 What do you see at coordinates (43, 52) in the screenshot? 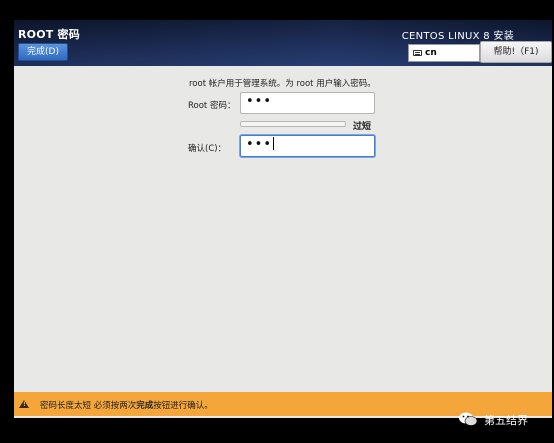
I see `done-button: 完成(D)` at bounding box center [43, 52].